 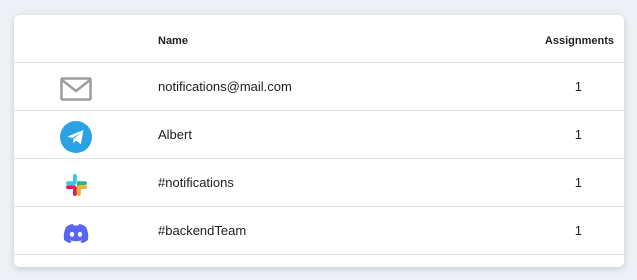 I want to click on row-name: Albert, so click(x=175, y=134).